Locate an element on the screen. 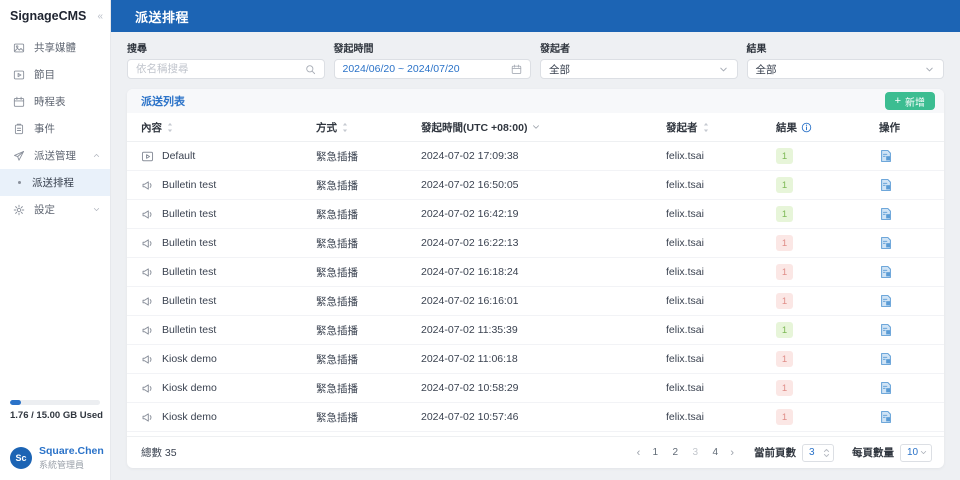 This screenshot has width=960, height=480. prev-page-arrow: ‹ is located at coordinates (639, 453).